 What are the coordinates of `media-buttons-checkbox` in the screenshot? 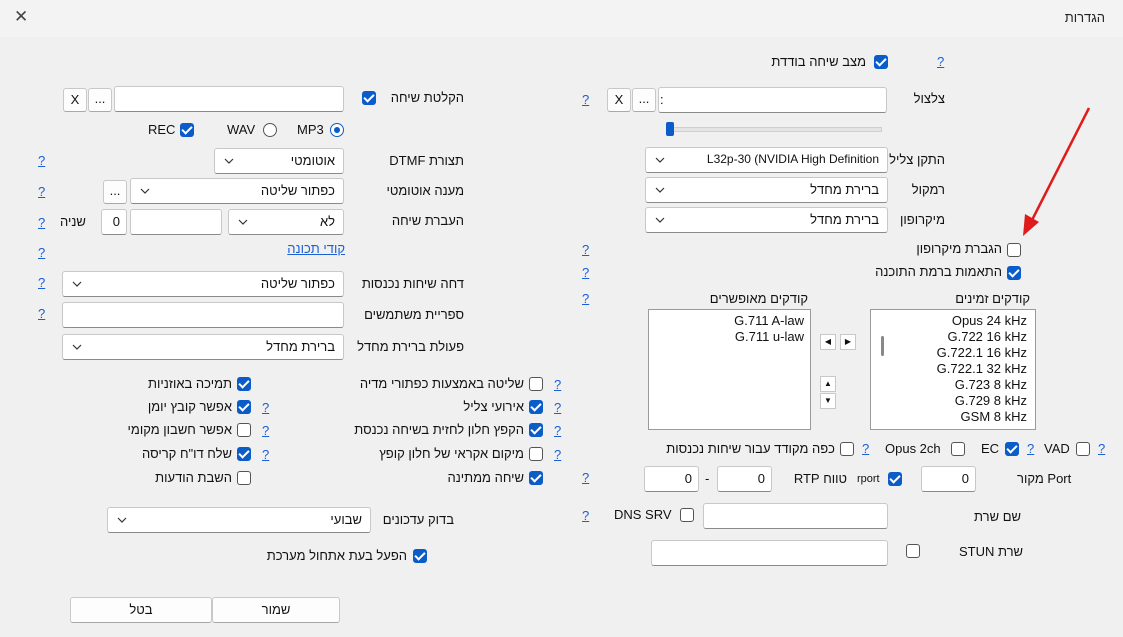 It's located at (536, 384).